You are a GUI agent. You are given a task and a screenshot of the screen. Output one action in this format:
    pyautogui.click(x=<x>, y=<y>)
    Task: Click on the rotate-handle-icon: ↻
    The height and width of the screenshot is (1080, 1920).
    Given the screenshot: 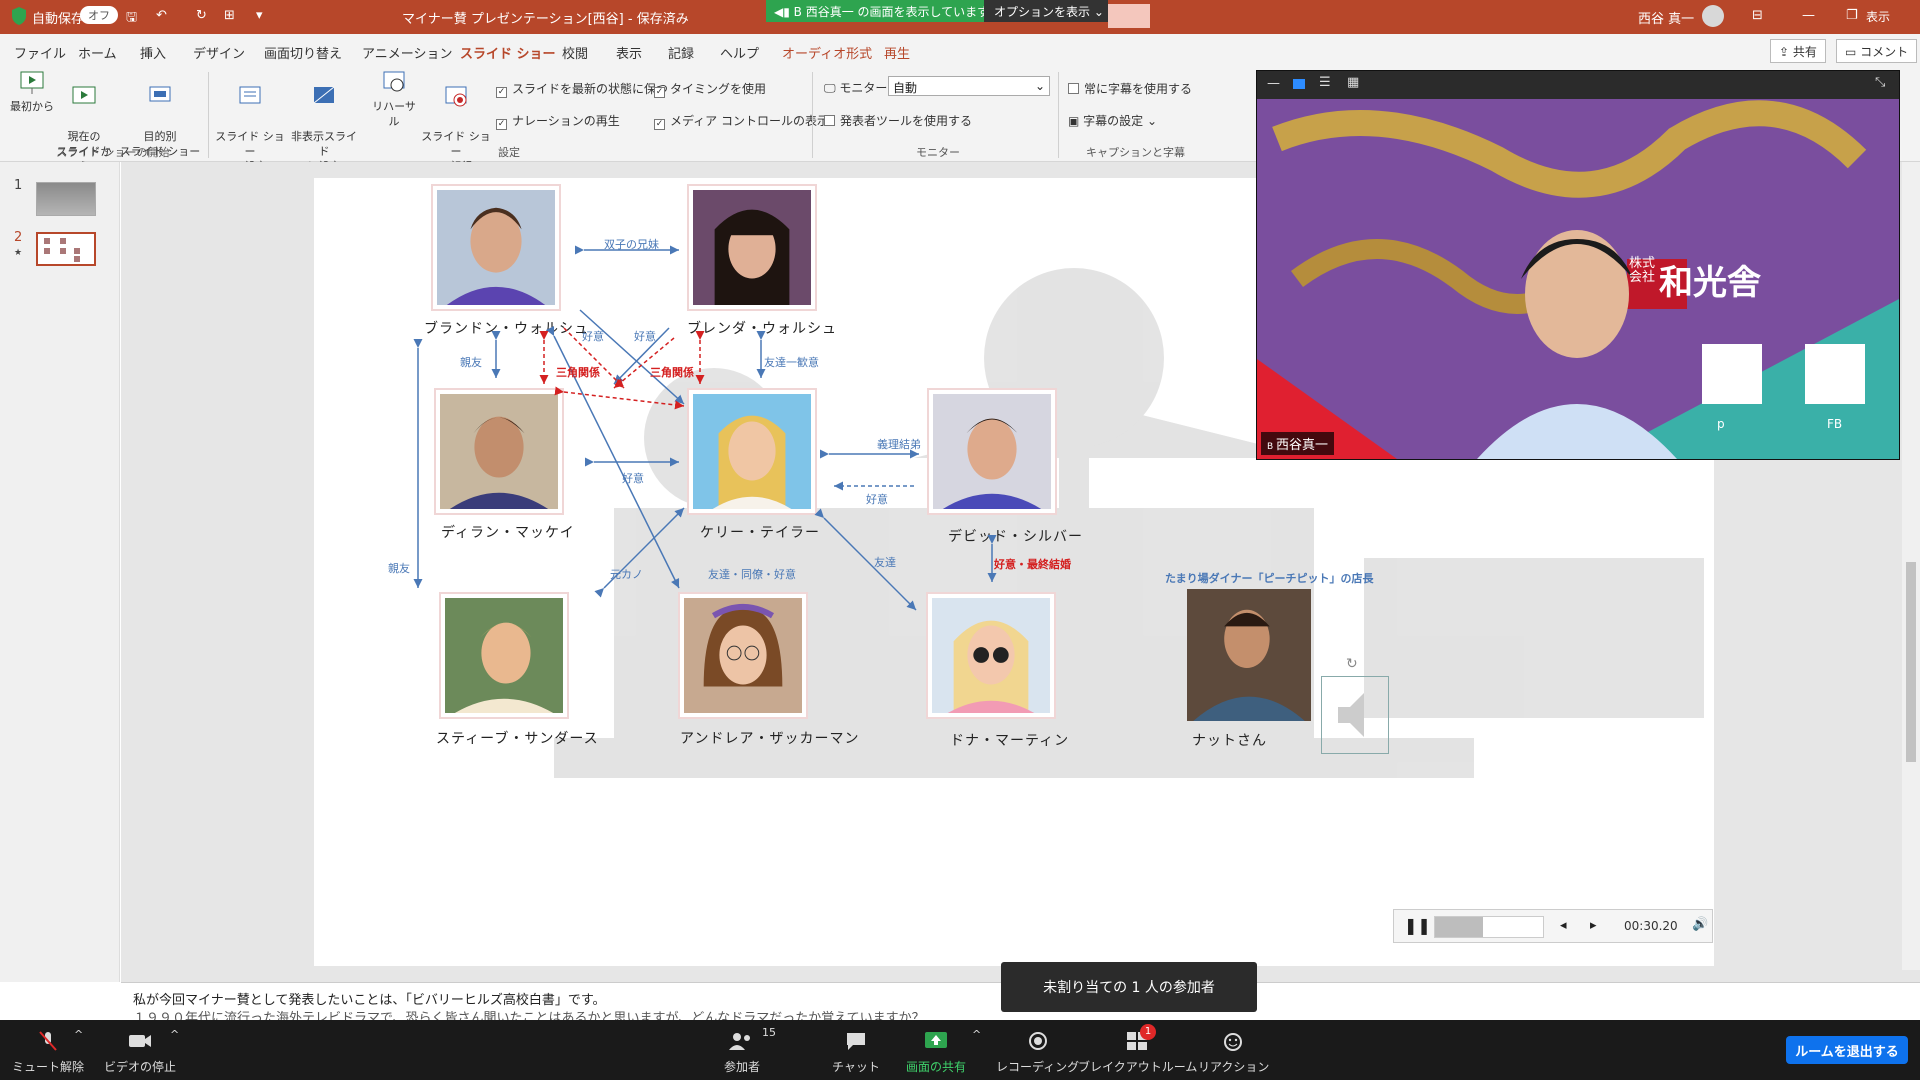 What is the action you would take?
    pyautogui.click(x=1352, y=664)
    